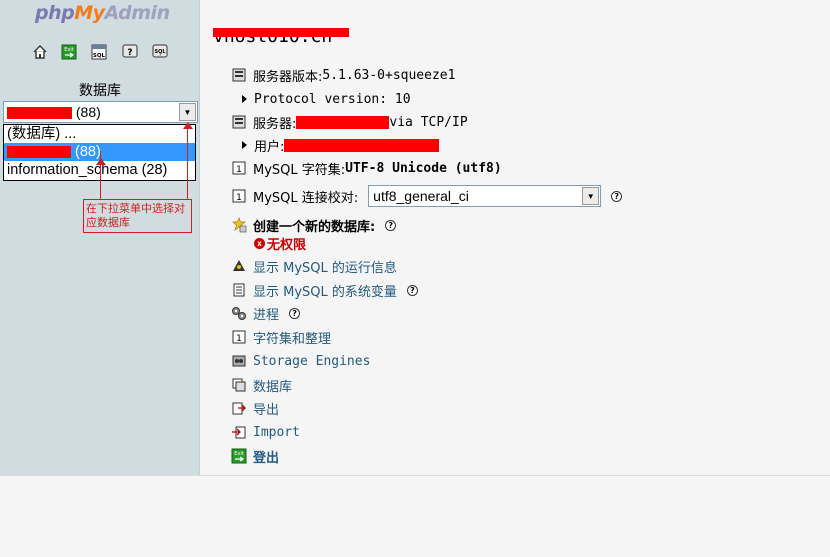 The height and width of the screenshot is (557, 830). Describe the element at coordinates (261, 385) in the screenshot. I see `link-databases: 数据库` at that location.